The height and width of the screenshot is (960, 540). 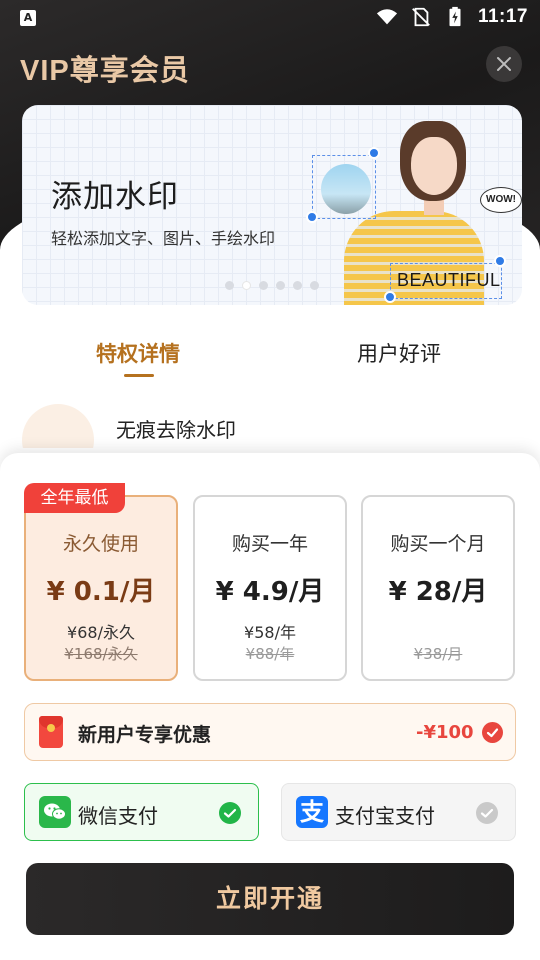 What do you see at coordinates (115, 197) in the screenshot?
I see `banner-title: 添加水印` at bounding box center [115, 197].